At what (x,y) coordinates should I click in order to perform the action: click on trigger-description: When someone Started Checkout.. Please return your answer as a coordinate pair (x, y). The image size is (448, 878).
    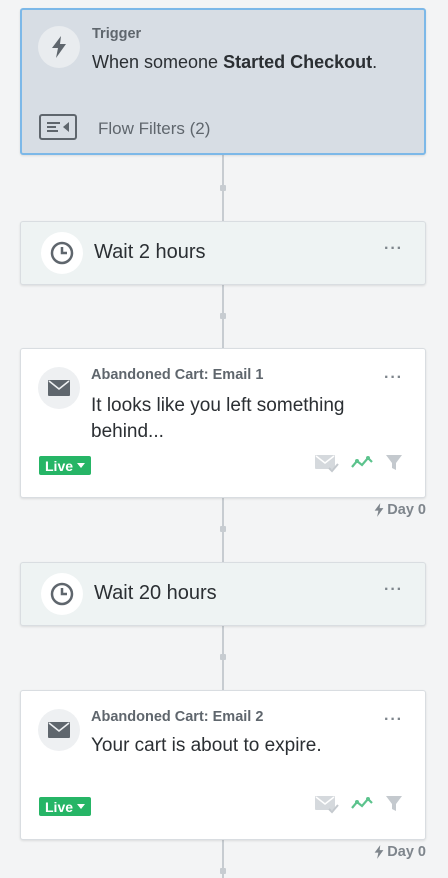
    Looking at the image, I should click on (234, 62).